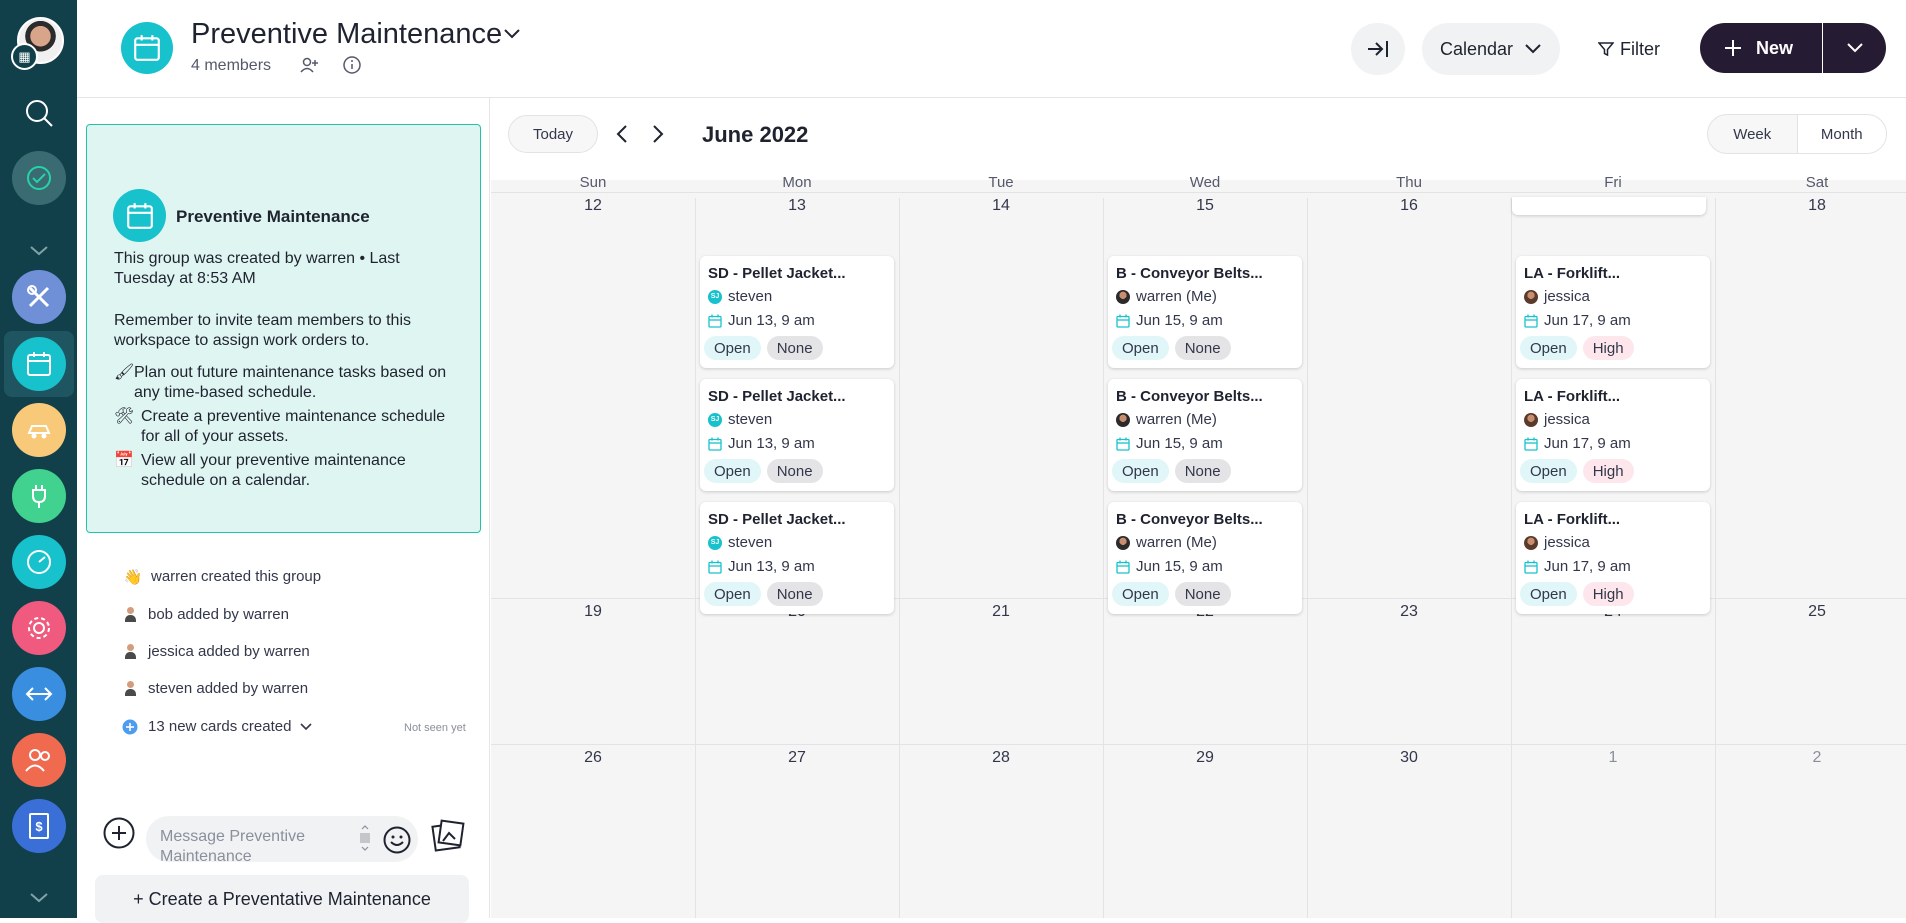  Describe the element at coordinates (232, 845) in the screenshot. I see `message-placeholder: Message Preventive Maintenance` at that location.